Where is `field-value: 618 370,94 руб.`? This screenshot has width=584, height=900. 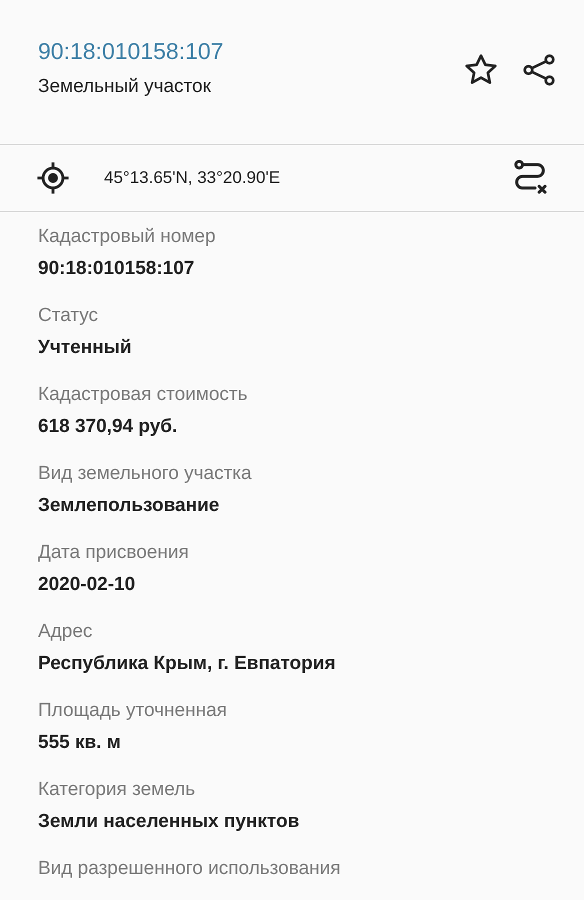
field-value: 618 370,94 руб. is located at coordinates (108, 427).